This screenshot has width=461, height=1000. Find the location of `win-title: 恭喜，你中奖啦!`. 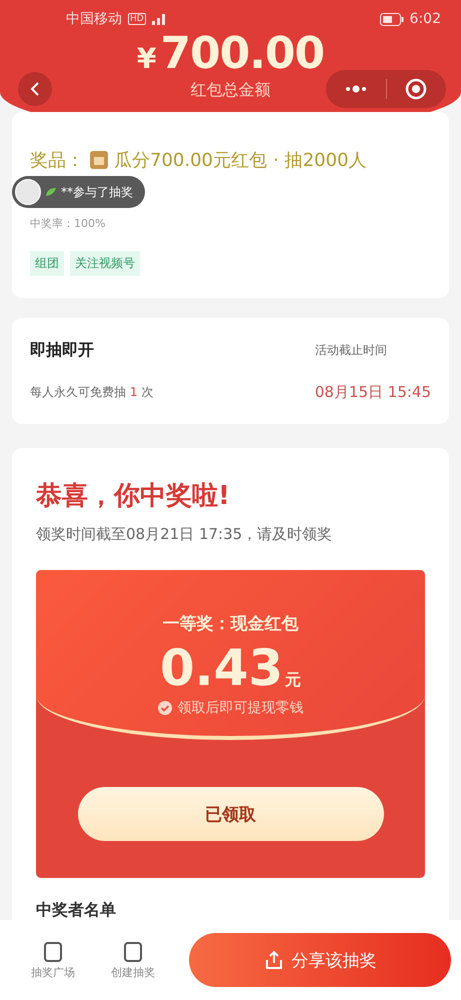

win-title: 恭喜，你中奖啦! is located at coordinates (133, 496).